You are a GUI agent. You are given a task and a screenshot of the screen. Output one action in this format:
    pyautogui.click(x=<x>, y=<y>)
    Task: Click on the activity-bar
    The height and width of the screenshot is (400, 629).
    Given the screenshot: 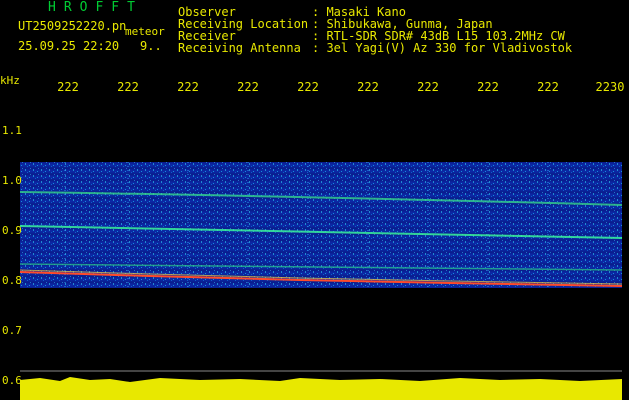 What is the action you would take?
    pyautogui.click(x=321, y=388)
    